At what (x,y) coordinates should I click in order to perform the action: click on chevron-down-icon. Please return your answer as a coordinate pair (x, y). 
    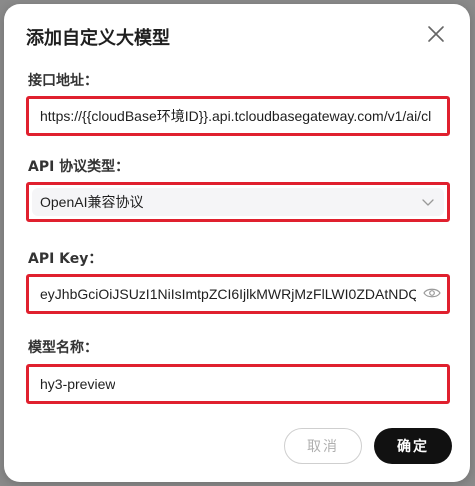
    Looking at the image, I should click on (428, 202).